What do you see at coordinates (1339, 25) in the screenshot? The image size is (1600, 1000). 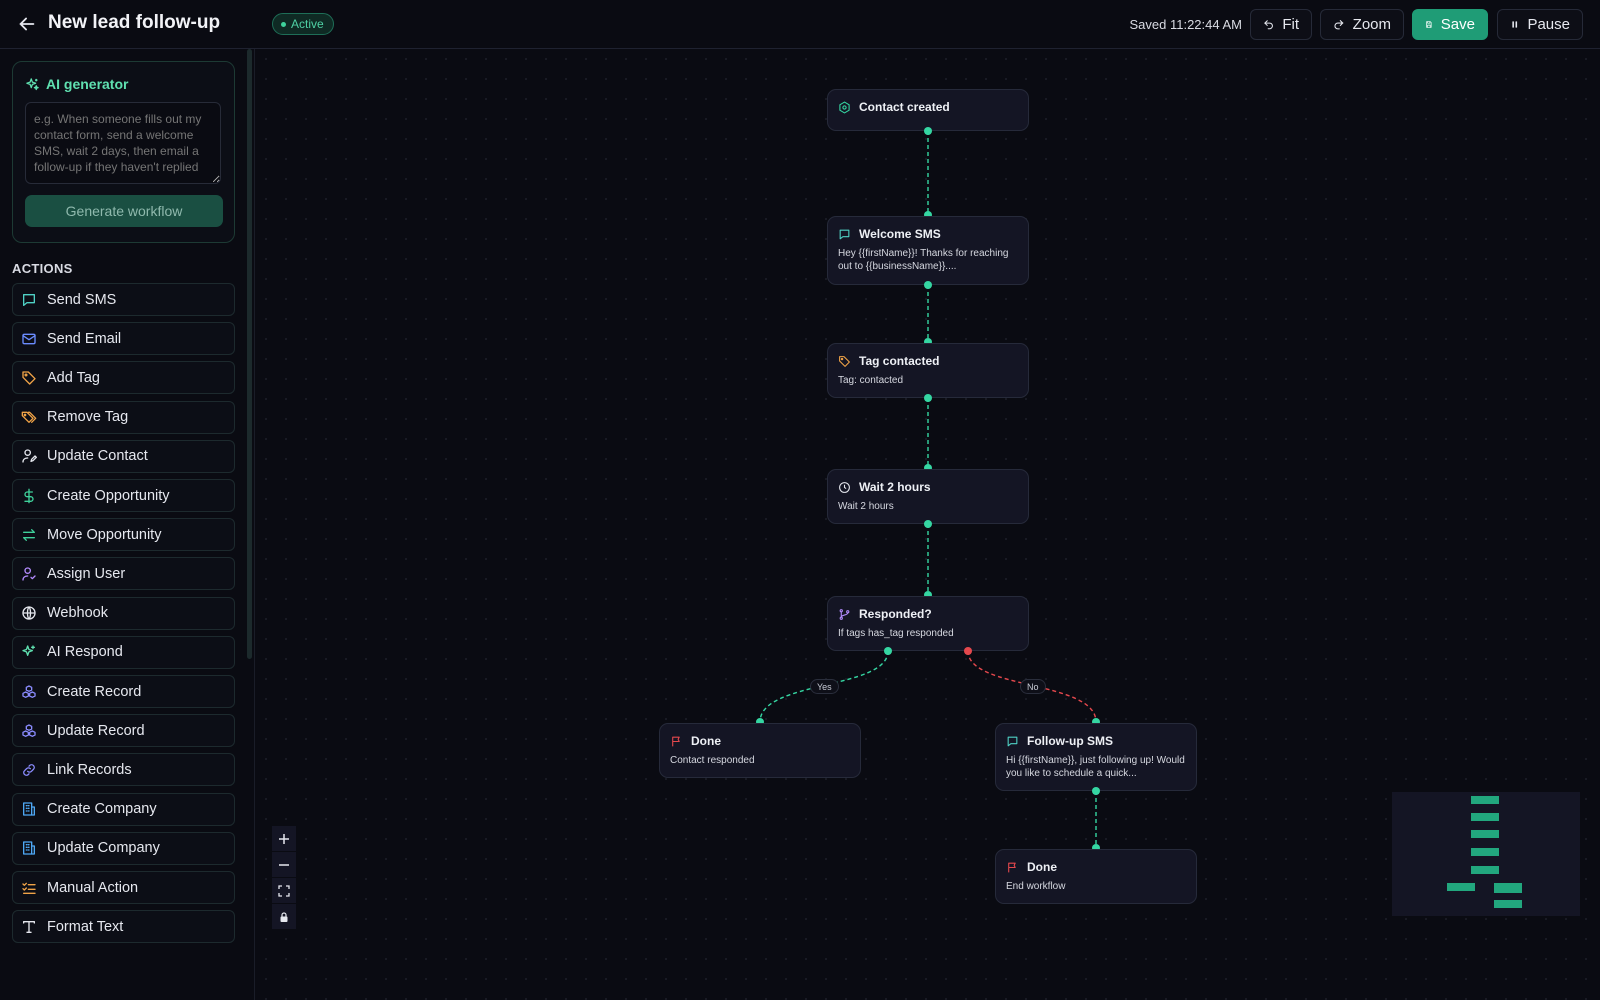 I see `redo-icon` at bounding box center [1339, 25].